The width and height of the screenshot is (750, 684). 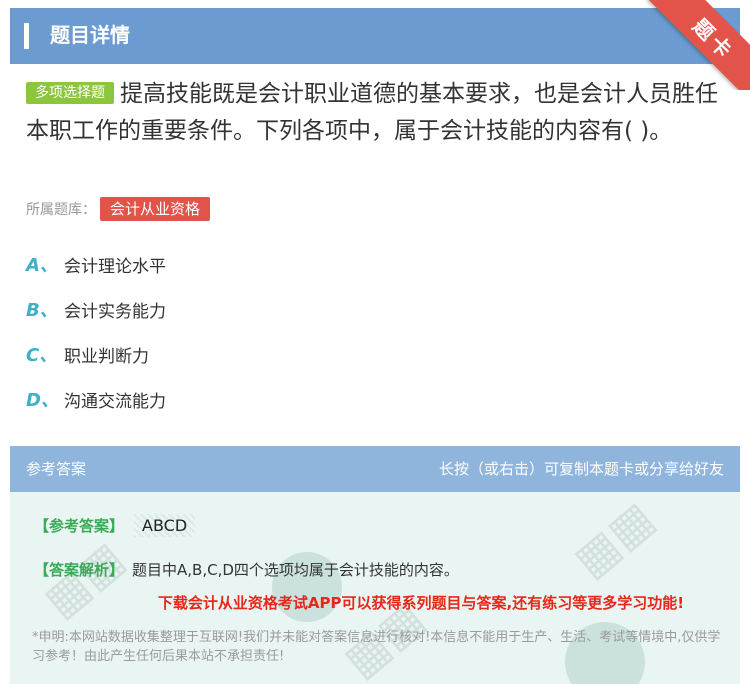 I want to click on option-text: 沟通交流能力, so click(x=115, y=401).